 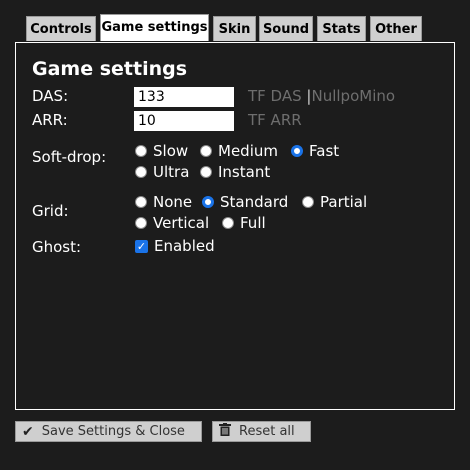 I want to click on tab-game-settings: Game settings, so click(x=154, y=27).